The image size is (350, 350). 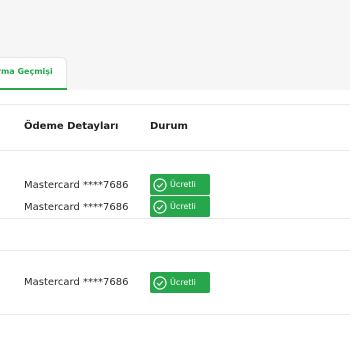 I want to click on status-header: Durum, so click(x=169, y=126).